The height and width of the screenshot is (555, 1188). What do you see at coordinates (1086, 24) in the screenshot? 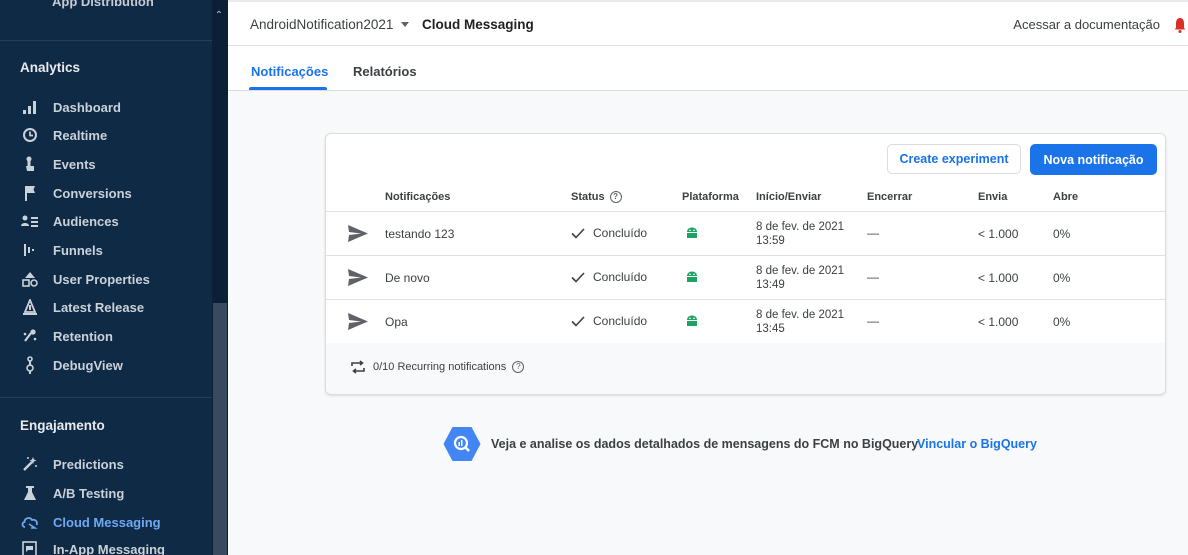
I see `docs-link: Acessar a documentação` at bounding box center [1086, 24].